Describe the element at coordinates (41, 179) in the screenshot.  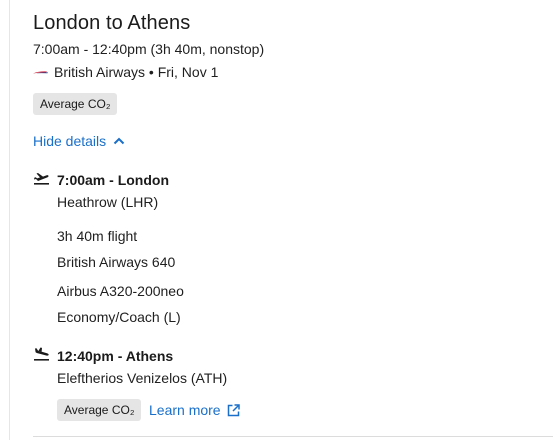
I see `takeoff-icon` at that location.